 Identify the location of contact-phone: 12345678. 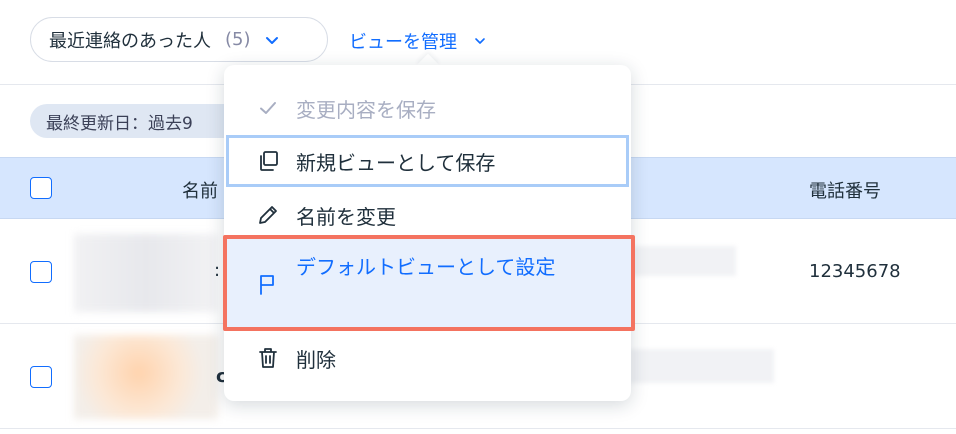
(855, 271).